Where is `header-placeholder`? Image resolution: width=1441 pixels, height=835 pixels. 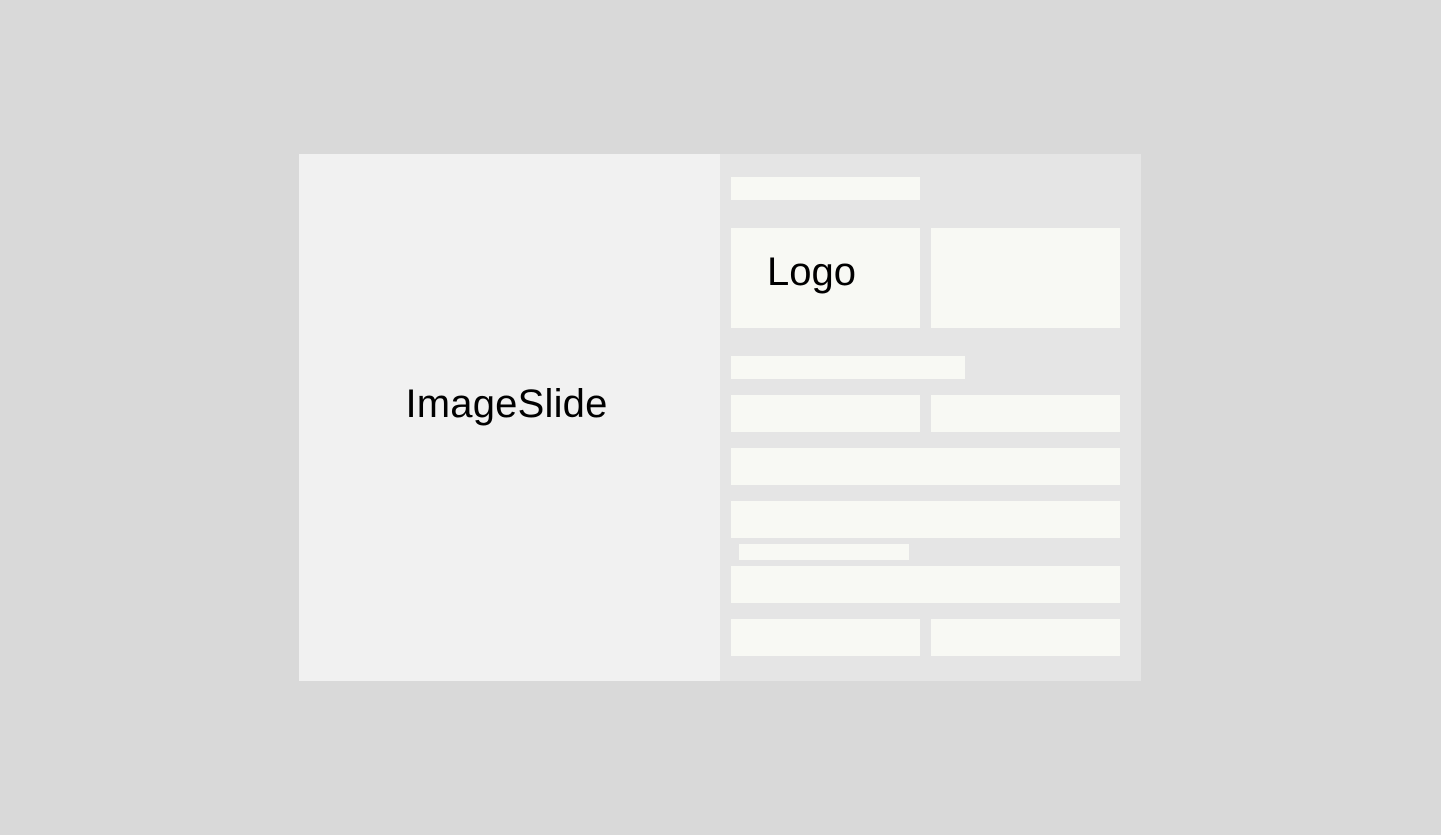 header-placeholder is located at coordinates (825, 188).